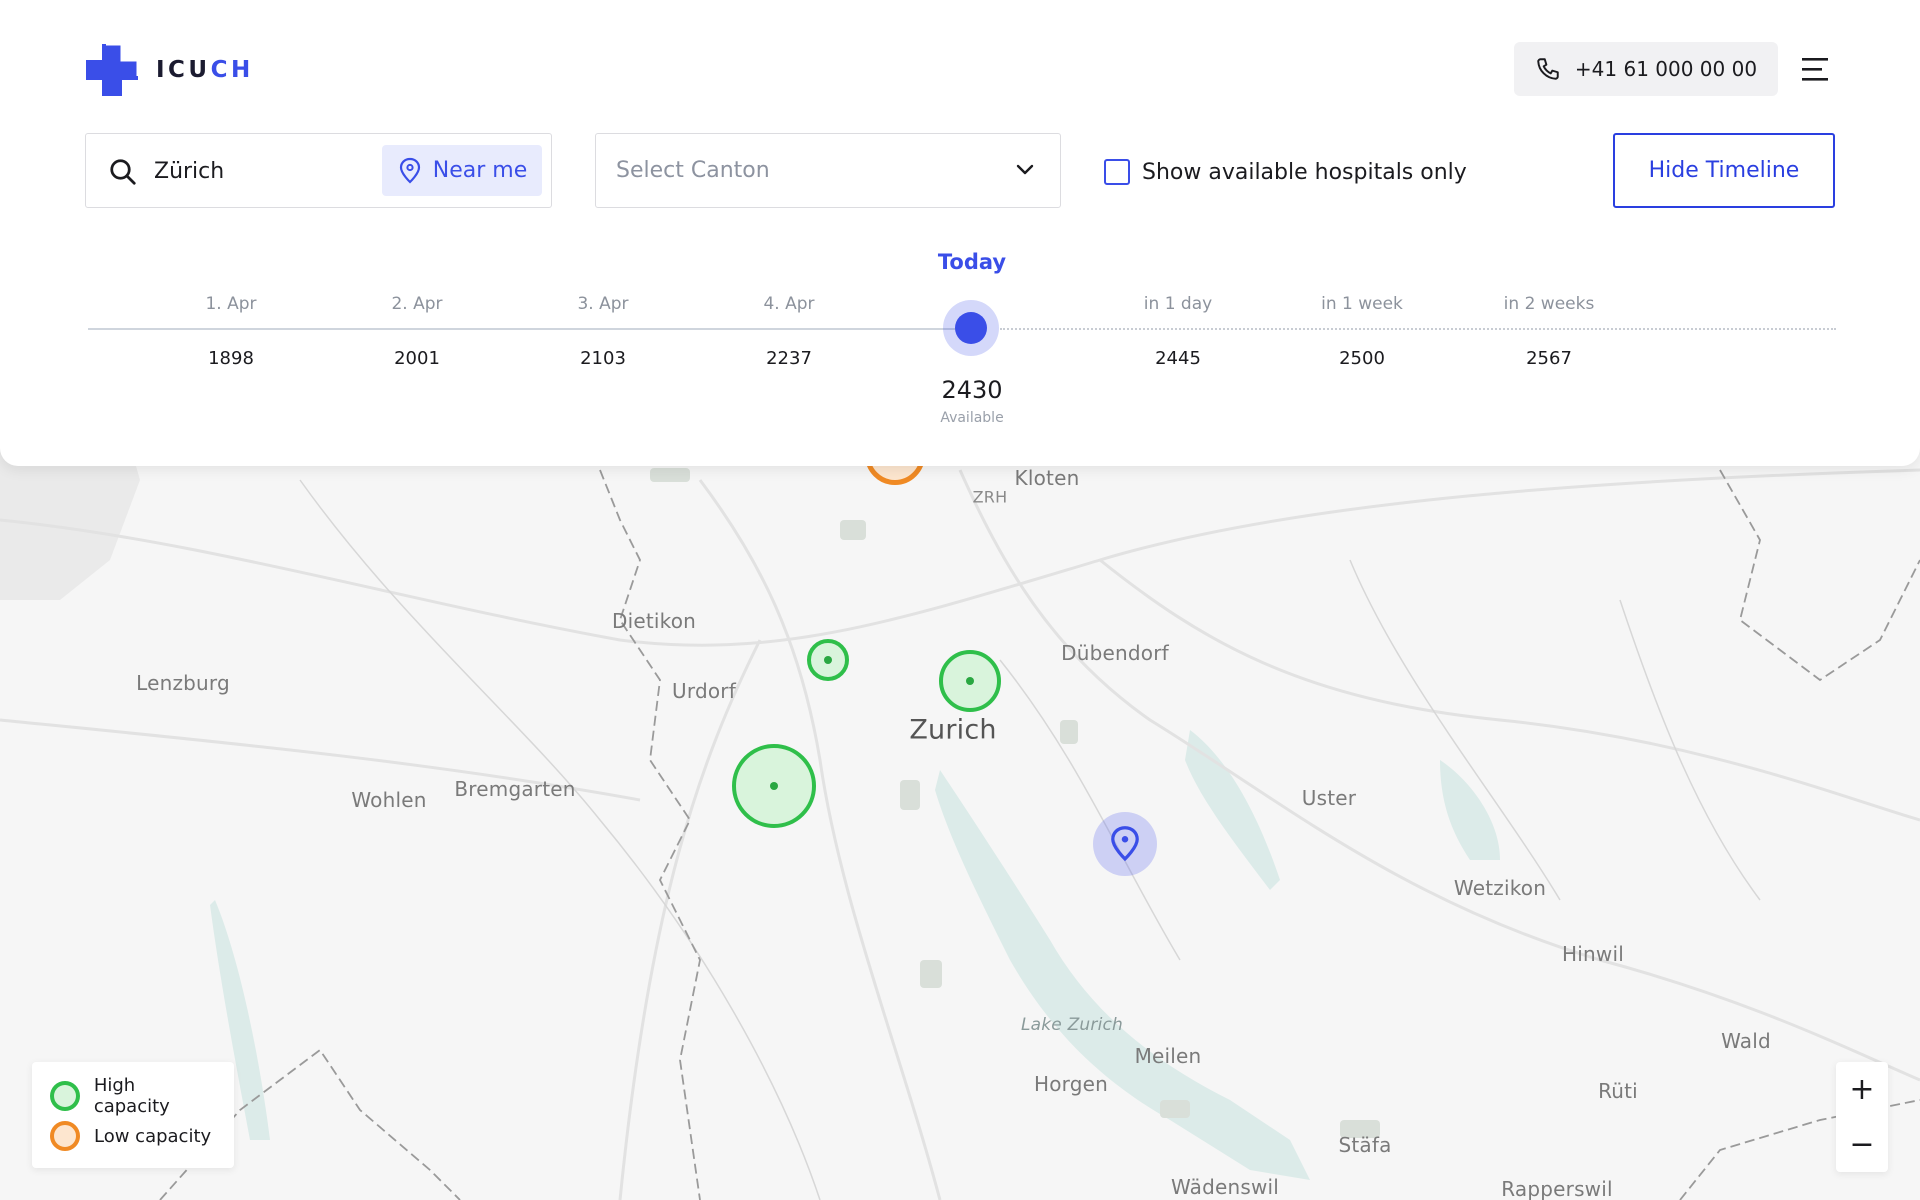 This screenshot has height=1200, width=1920. What do you see at coordinates (1178, 358) in the screenshot?
I see `timeline-value: 2445` at bounding box center [1178, 358].